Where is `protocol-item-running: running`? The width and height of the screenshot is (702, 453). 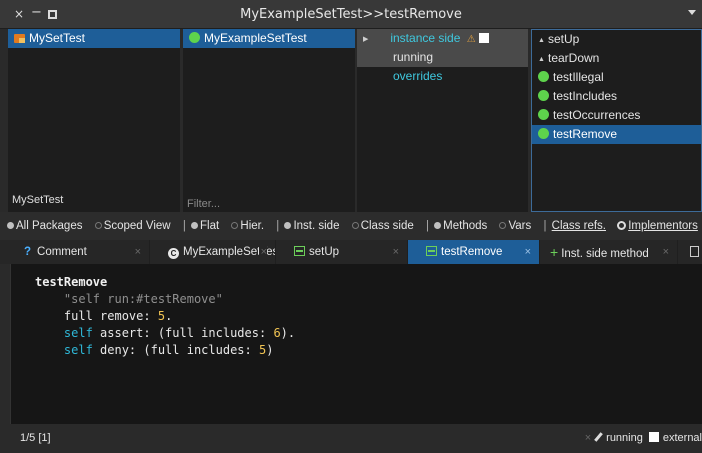
protocol-item-running: running is located at coordinates (442, 57).